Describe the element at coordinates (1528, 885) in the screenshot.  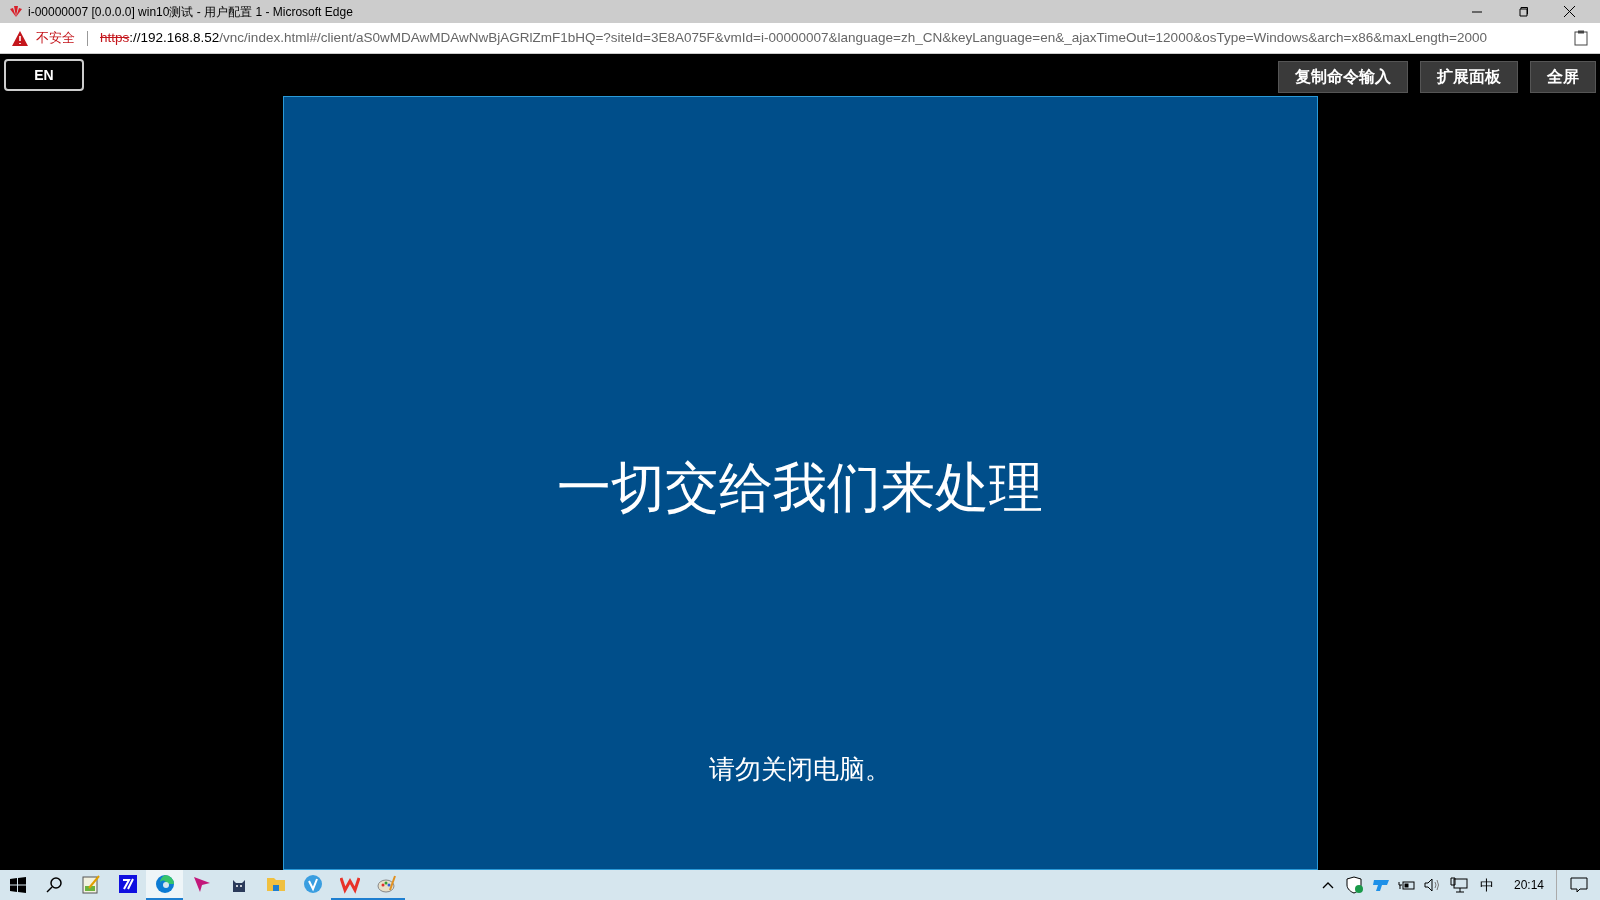
I see `clock: 20:14` at that location.